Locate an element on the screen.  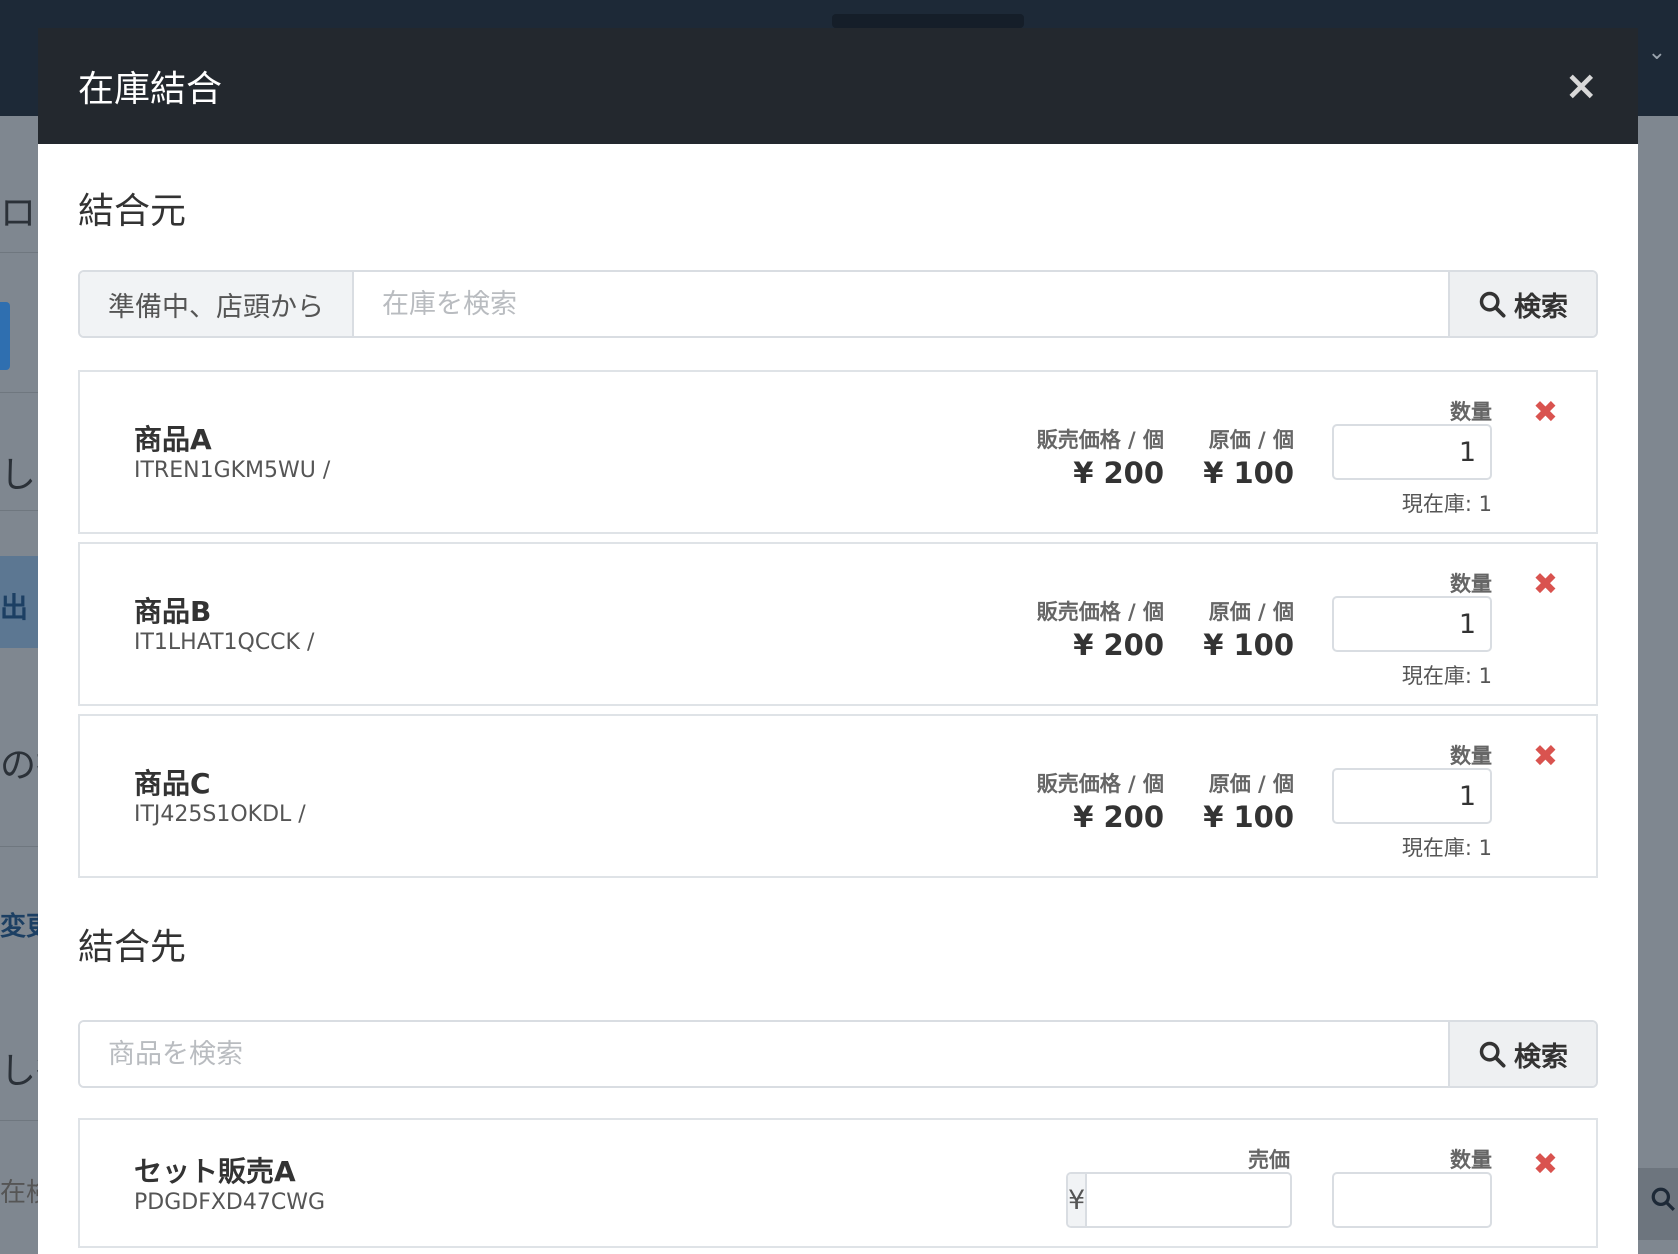
product-search-input is located at coordinates (764, 1054).